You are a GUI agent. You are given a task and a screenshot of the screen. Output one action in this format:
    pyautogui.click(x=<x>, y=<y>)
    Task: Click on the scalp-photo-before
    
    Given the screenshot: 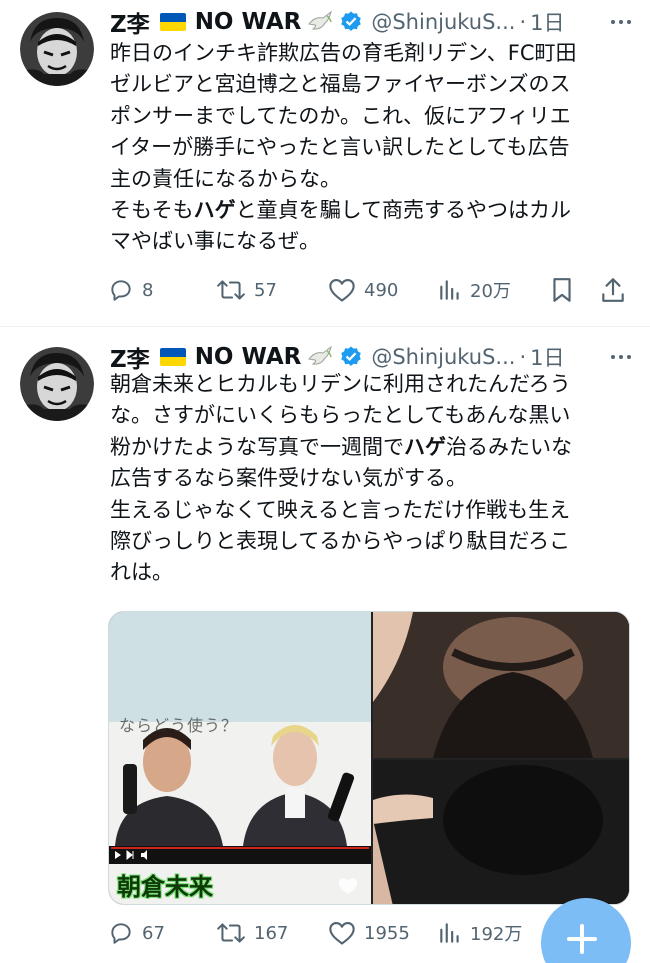 What is the action you would take?
    pyautogui.click(x=501, y=685)
    